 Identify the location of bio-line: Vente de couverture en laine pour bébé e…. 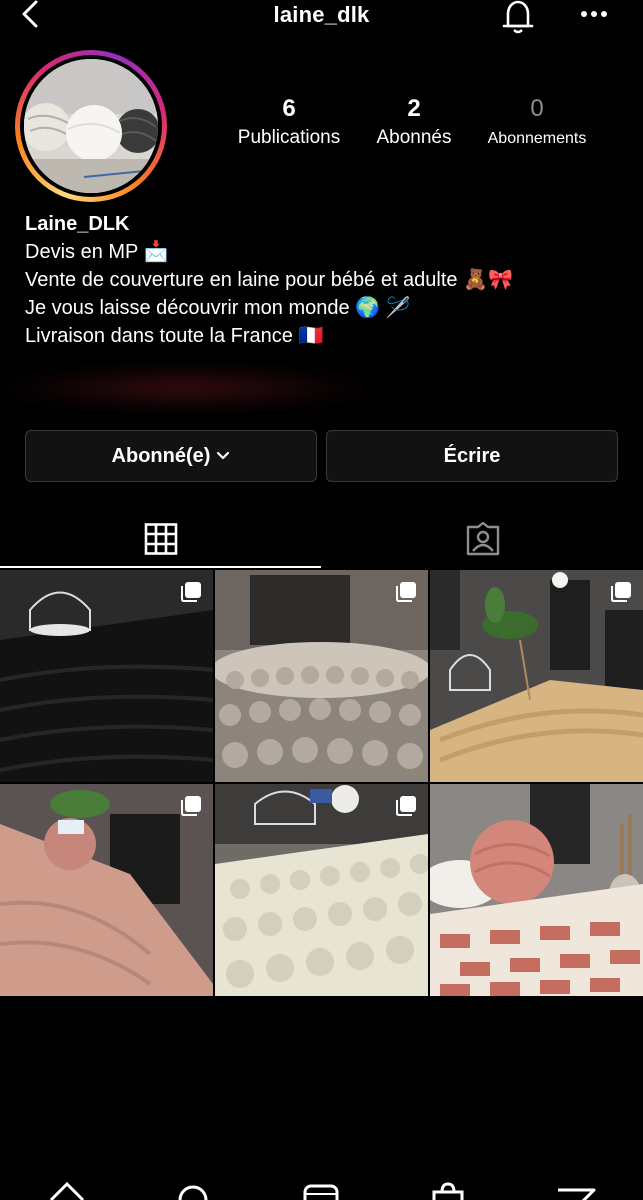
(269, 280).